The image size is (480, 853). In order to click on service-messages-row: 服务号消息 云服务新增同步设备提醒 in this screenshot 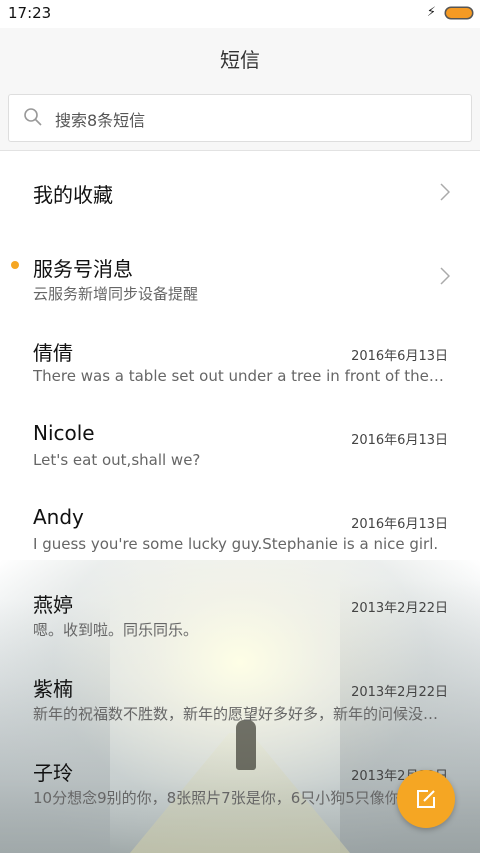, I will do `click(240, 274)`.